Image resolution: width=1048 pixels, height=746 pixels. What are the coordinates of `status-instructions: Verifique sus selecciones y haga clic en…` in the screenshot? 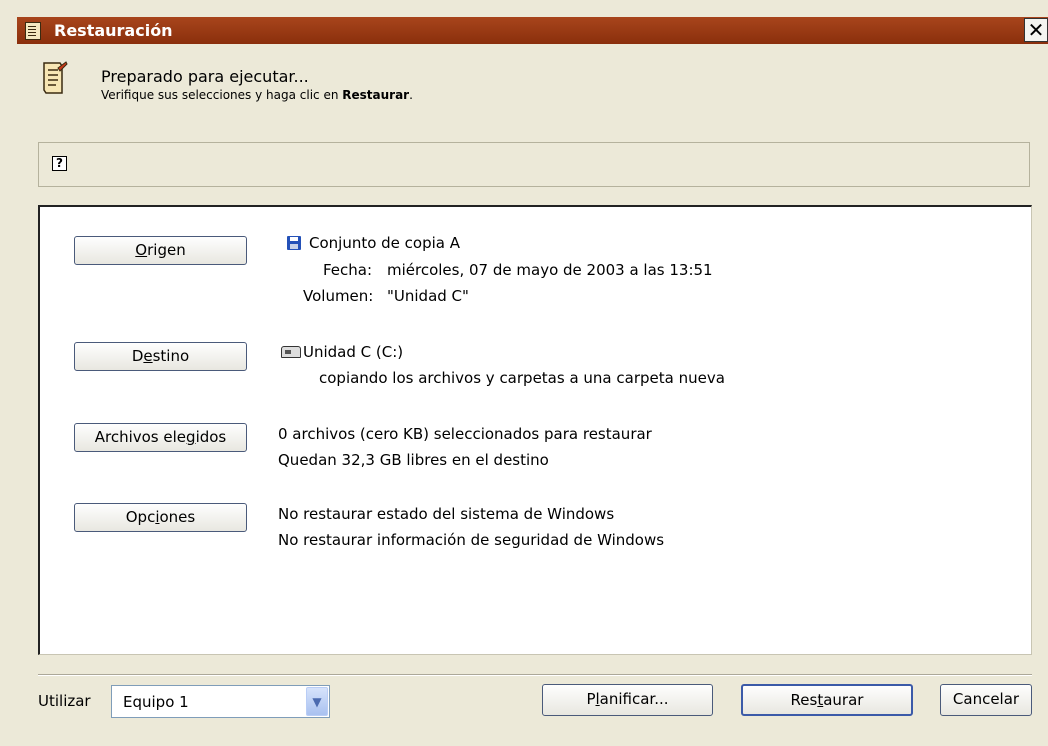 It's located at (257, 95).